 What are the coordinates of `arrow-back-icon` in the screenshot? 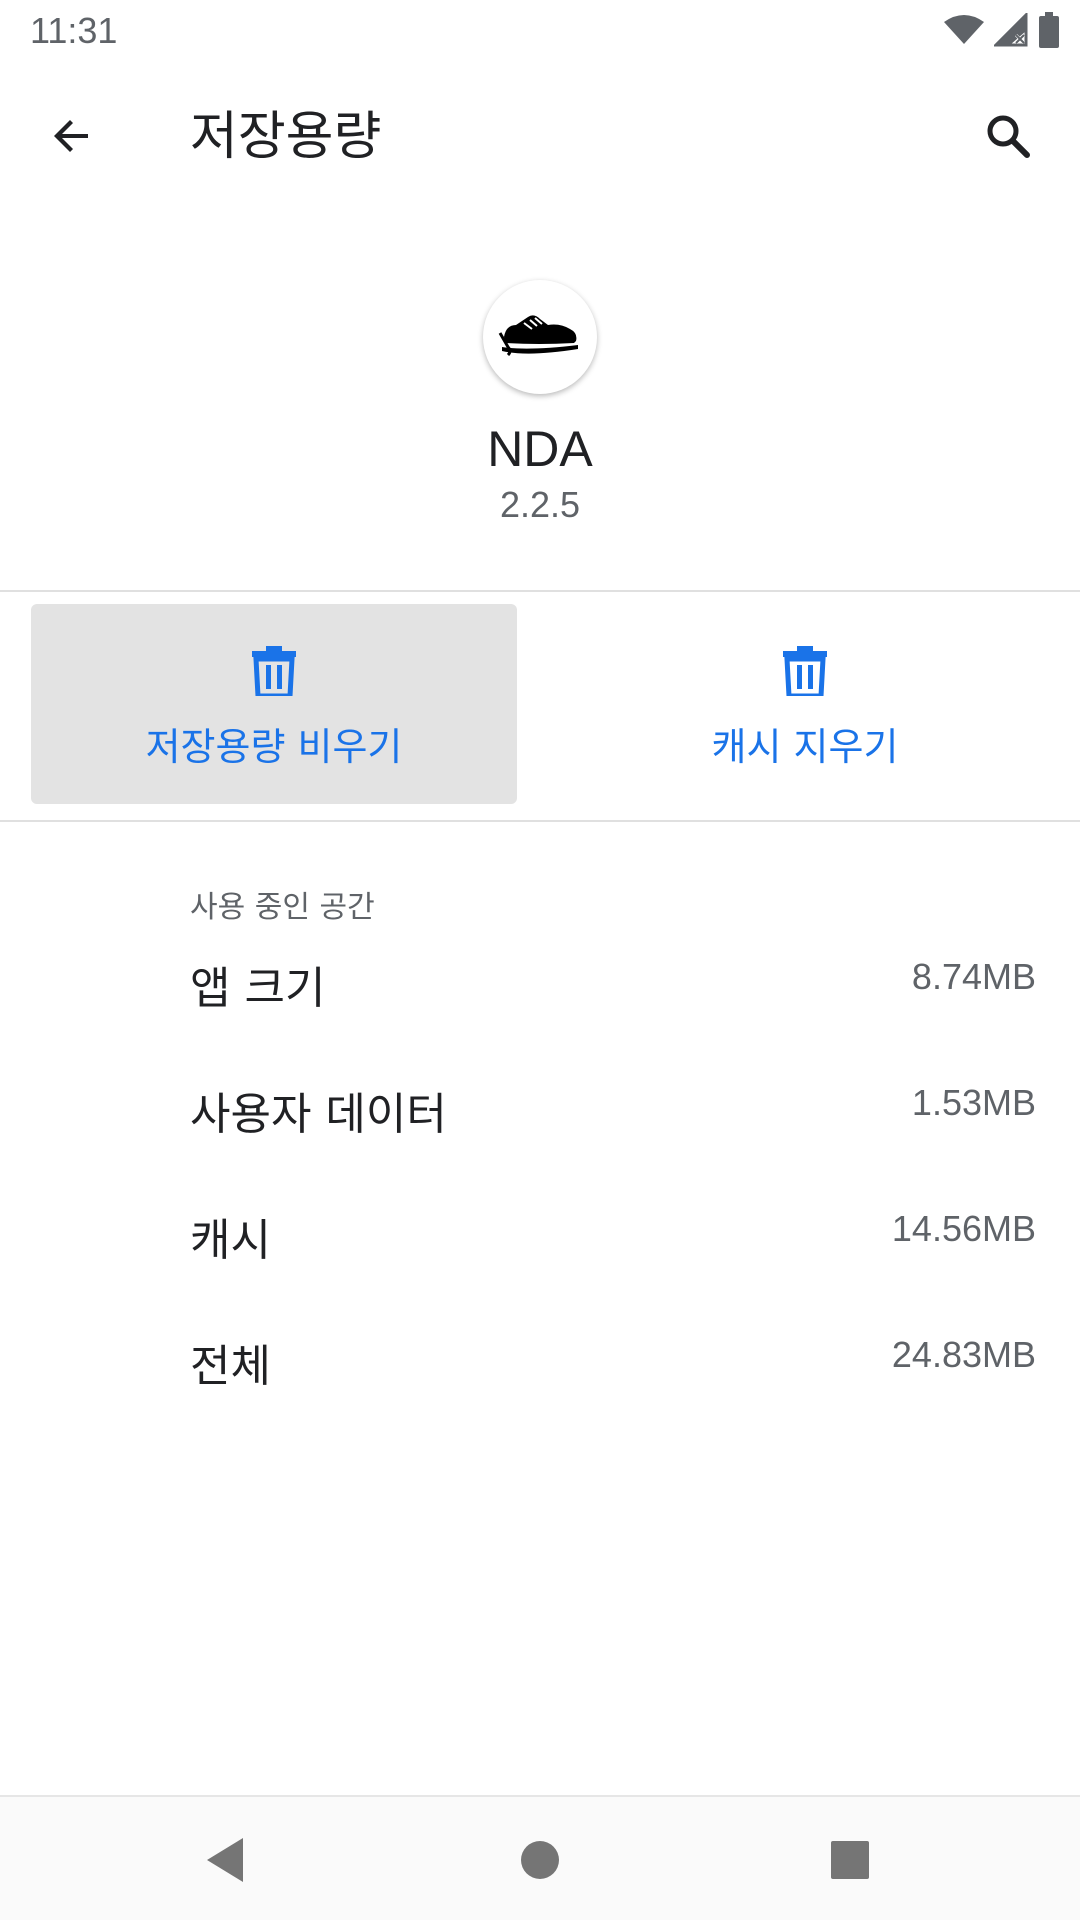 It's located at (72, 138).